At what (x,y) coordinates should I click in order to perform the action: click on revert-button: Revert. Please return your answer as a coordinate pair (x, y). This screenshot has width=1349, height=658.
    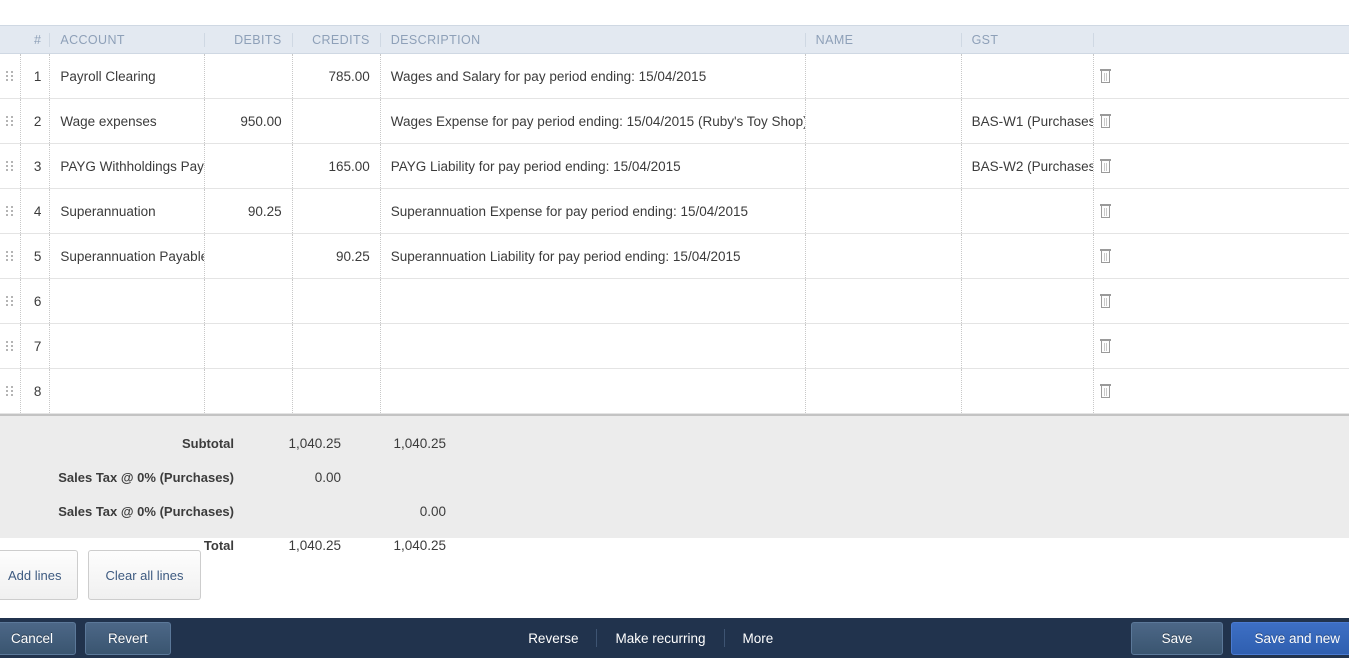
    Looking at the image, I should click on (128, 638).